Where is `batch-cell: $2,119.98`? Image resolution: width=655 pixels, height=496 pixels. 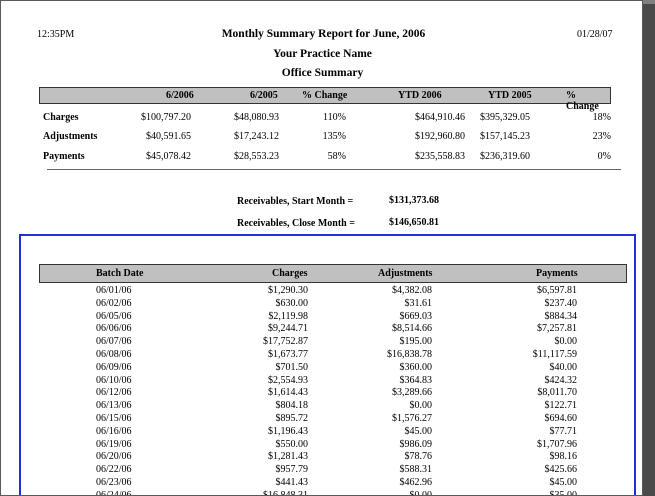 batch-cell: $2,119.98 is located at coordinates (288, 316).